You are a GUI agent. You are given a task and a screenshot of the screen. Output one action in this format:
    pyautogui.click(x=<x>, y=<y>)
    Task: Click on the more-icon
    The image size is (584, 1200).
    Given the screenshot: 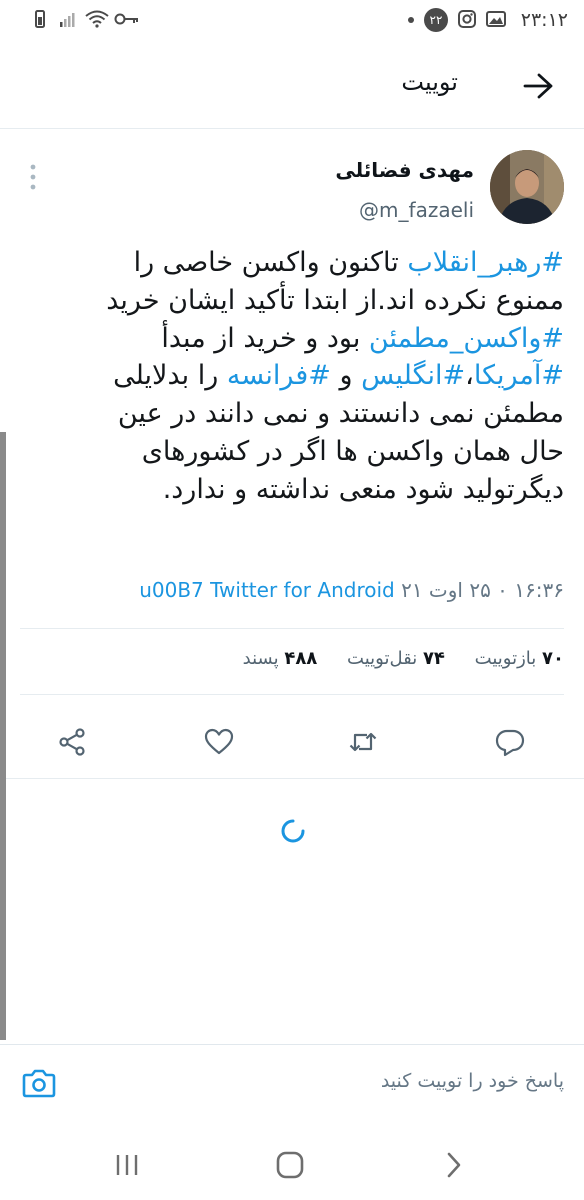 What is the action you would take?
    pyautogui.click(x=33, y=177)
    